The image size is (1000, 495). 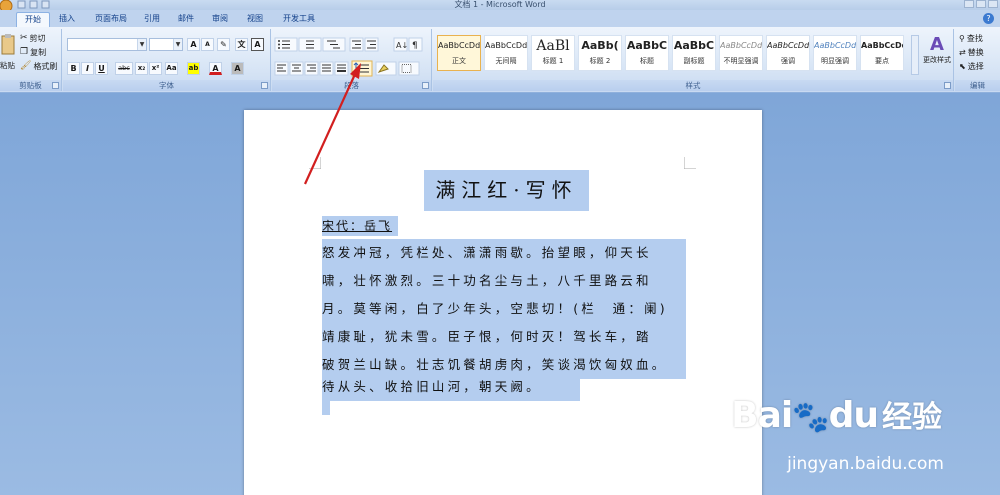 What do you see at coordinates (504, 309) in the screenshot?
I see `poem-line: 月。莫等闲，白了少年头，空悲切！(栏 通：阑)` at bounding box center [504, 309].